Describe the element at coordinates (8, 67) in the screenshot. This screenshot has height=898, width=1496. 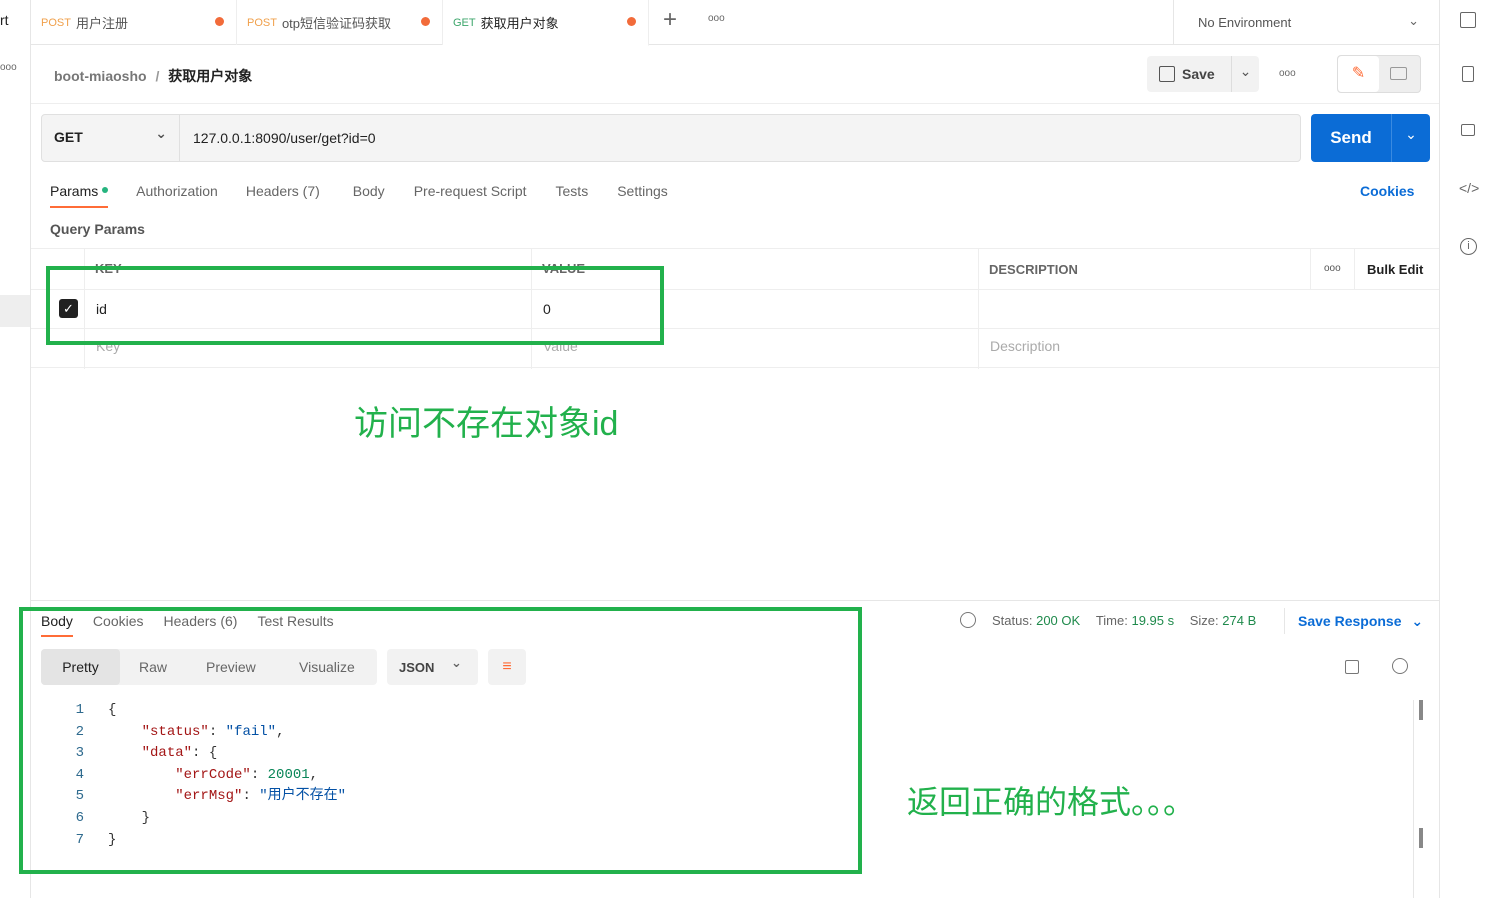
I see `more-icon: ooo` at that location.